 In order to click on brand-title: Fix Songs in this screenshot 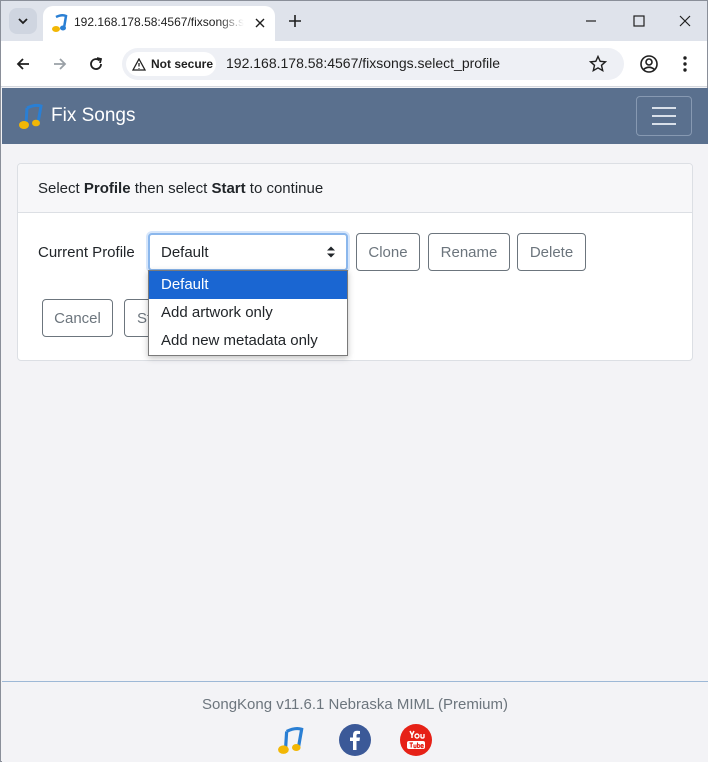, I will do `click(93, 115)`.